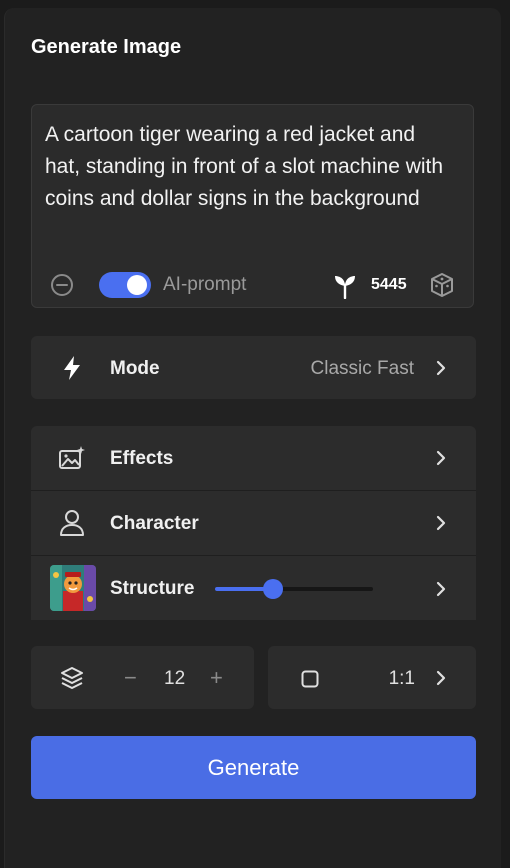 This screenshot has width=510, height=868. Describe the element at coordinates (216, 678) in the screenshot. I see `increment-button: +` at that location.